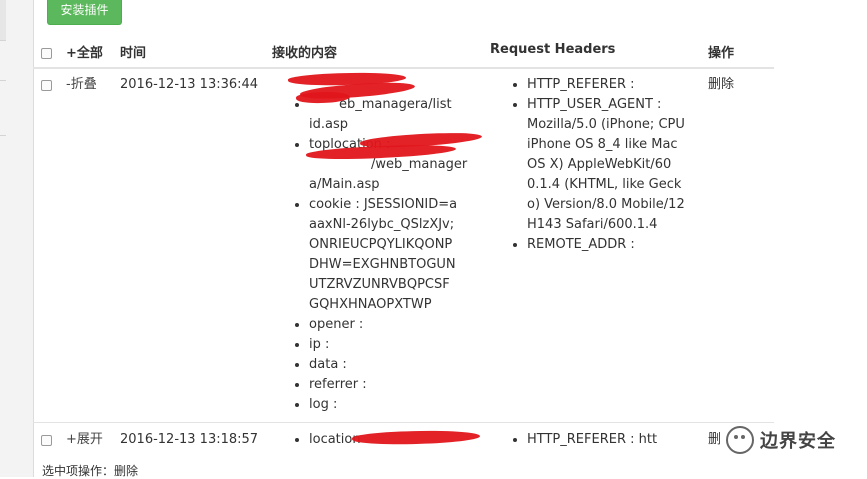 The width and height of the screenshot is (867, 479). Describe the element at coordinates (84, 12) in the screenshot. I see `install-plugin-button: 安装插件` at that location.